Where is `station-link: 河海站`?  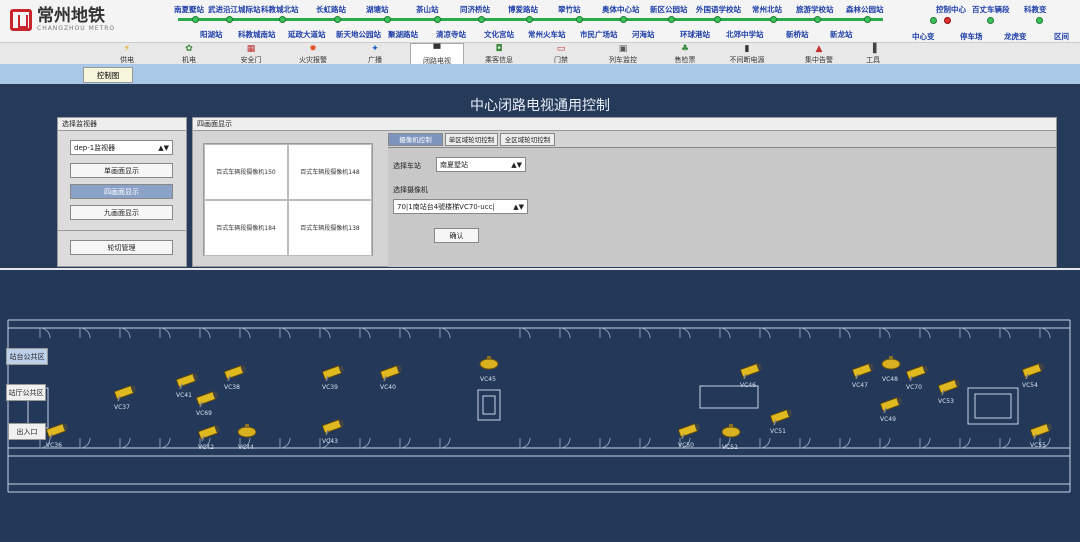 station-link: 河海站 is located at coordinates (643, 34).